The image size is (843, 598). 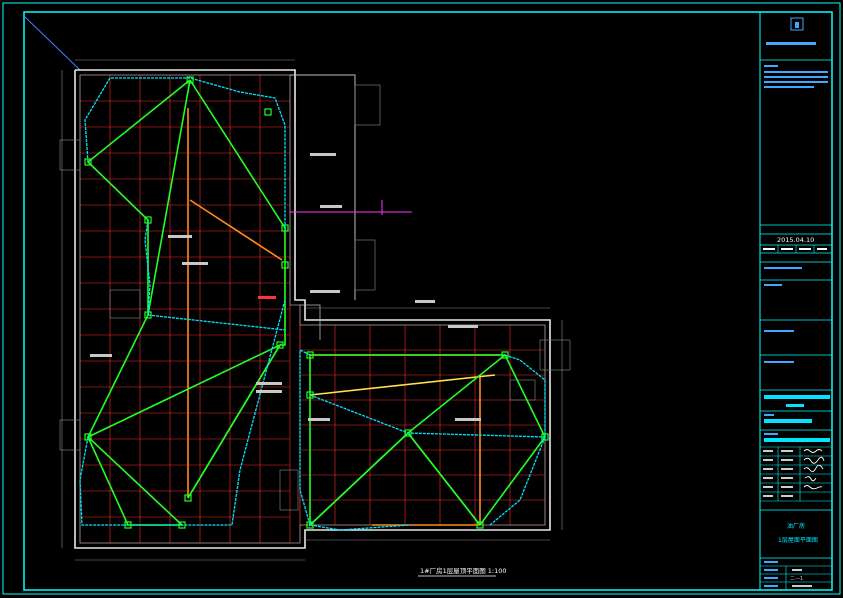 What do you see at coordinates (796, 76) in the screenshot?
I see `design-notes` at bounding box center [796, 76].